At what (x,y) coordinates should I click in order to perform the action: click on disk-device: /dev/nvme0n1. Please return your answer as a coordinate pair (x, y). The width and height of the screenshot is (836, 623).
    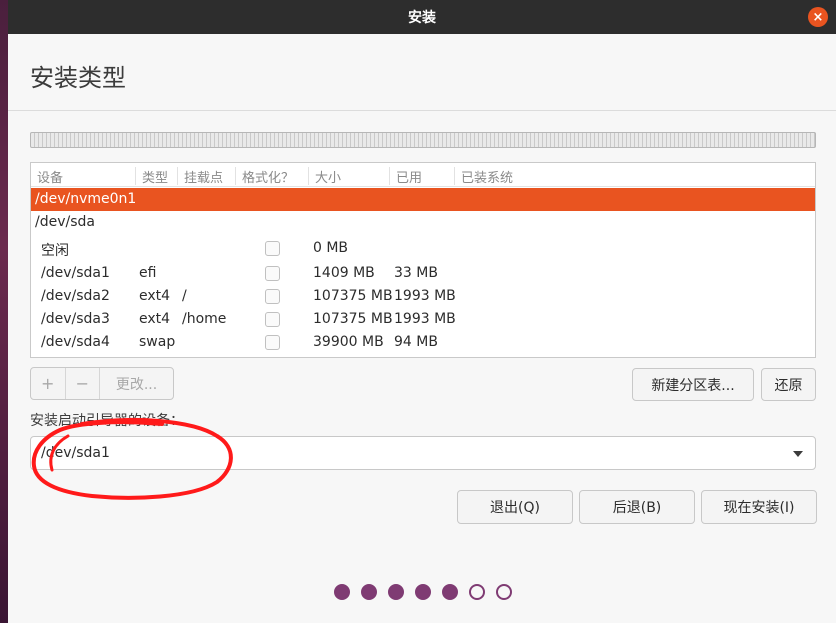
    Looking at the image, I should click on (86, 199).